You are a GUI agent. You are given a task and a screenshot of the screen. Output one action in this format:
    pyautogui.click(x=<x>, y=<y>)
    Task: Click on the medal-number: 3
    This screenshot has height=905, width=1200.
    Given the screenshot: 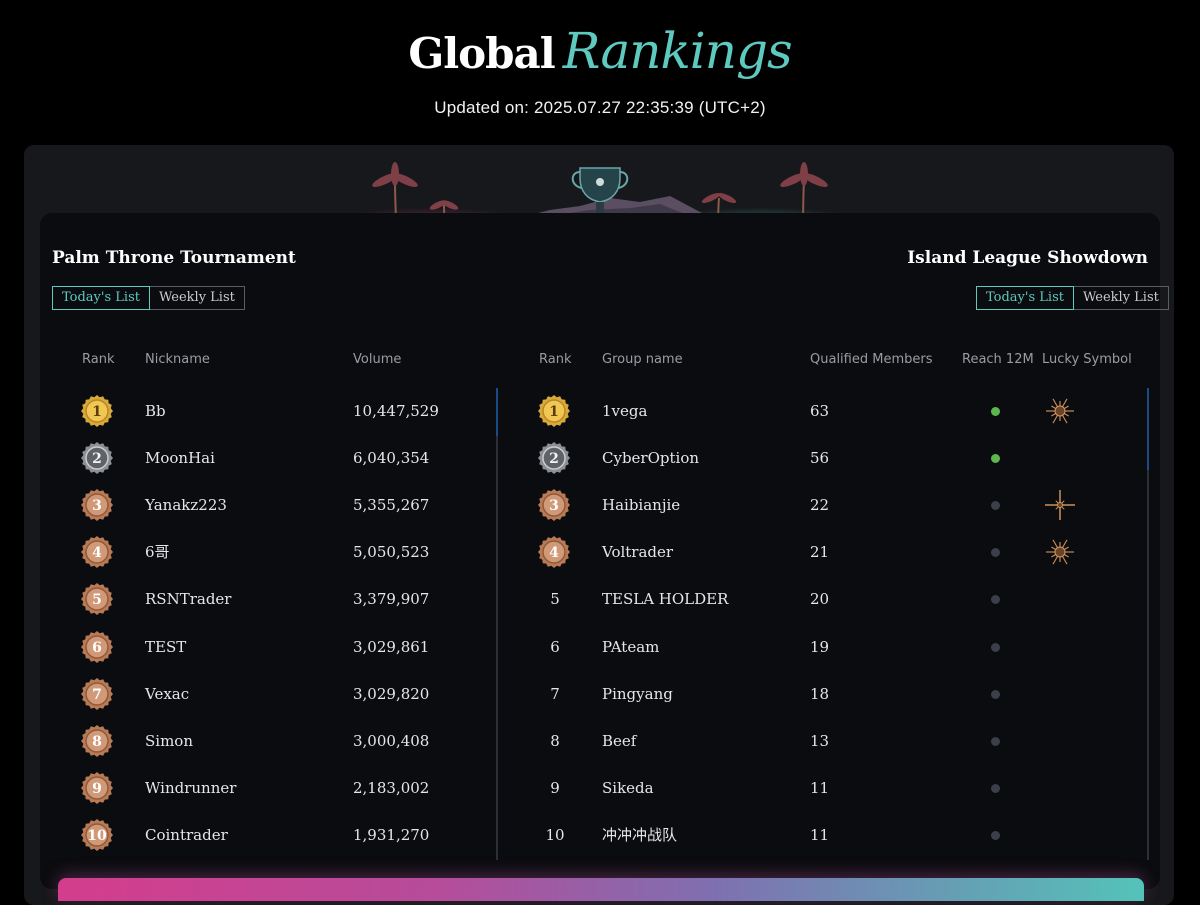 What is the action you would take?
    pyautogui.click(x=554, y=506)
    